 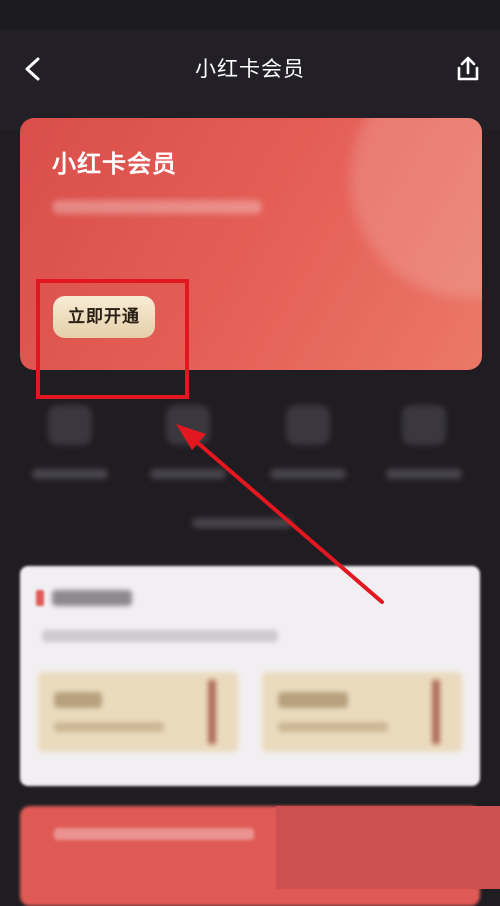 What do you see at coordinates (154, 834) in the screenshot?
I see `promo-text` at bounding box center [154, 834].